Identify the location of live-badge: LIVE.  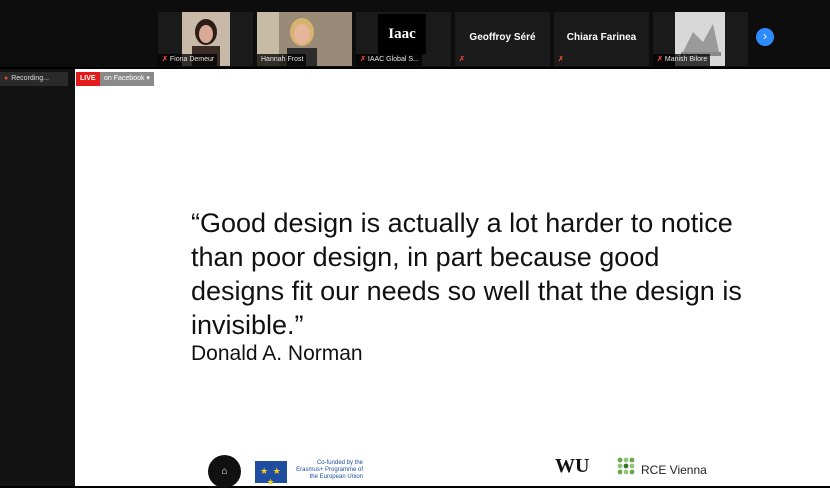
(88, 79).